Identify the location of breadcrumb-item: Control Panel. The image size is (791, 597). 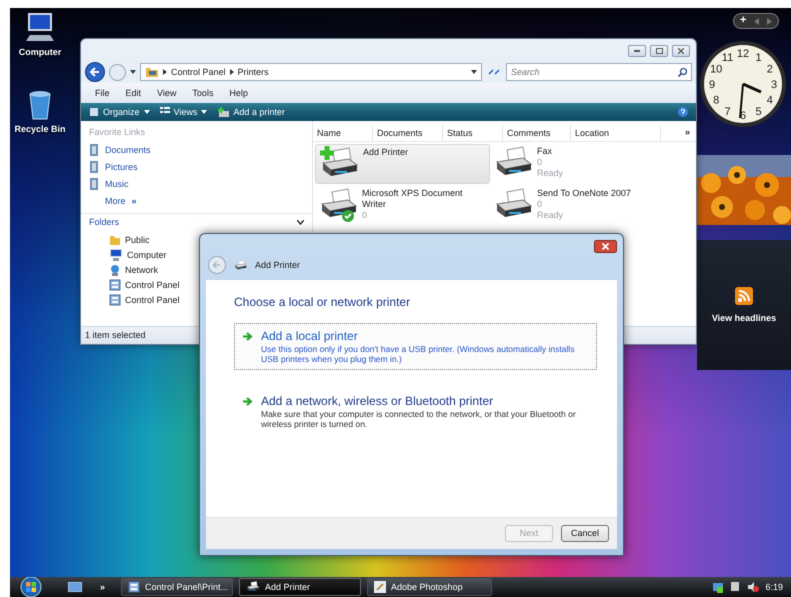
(198, 72).